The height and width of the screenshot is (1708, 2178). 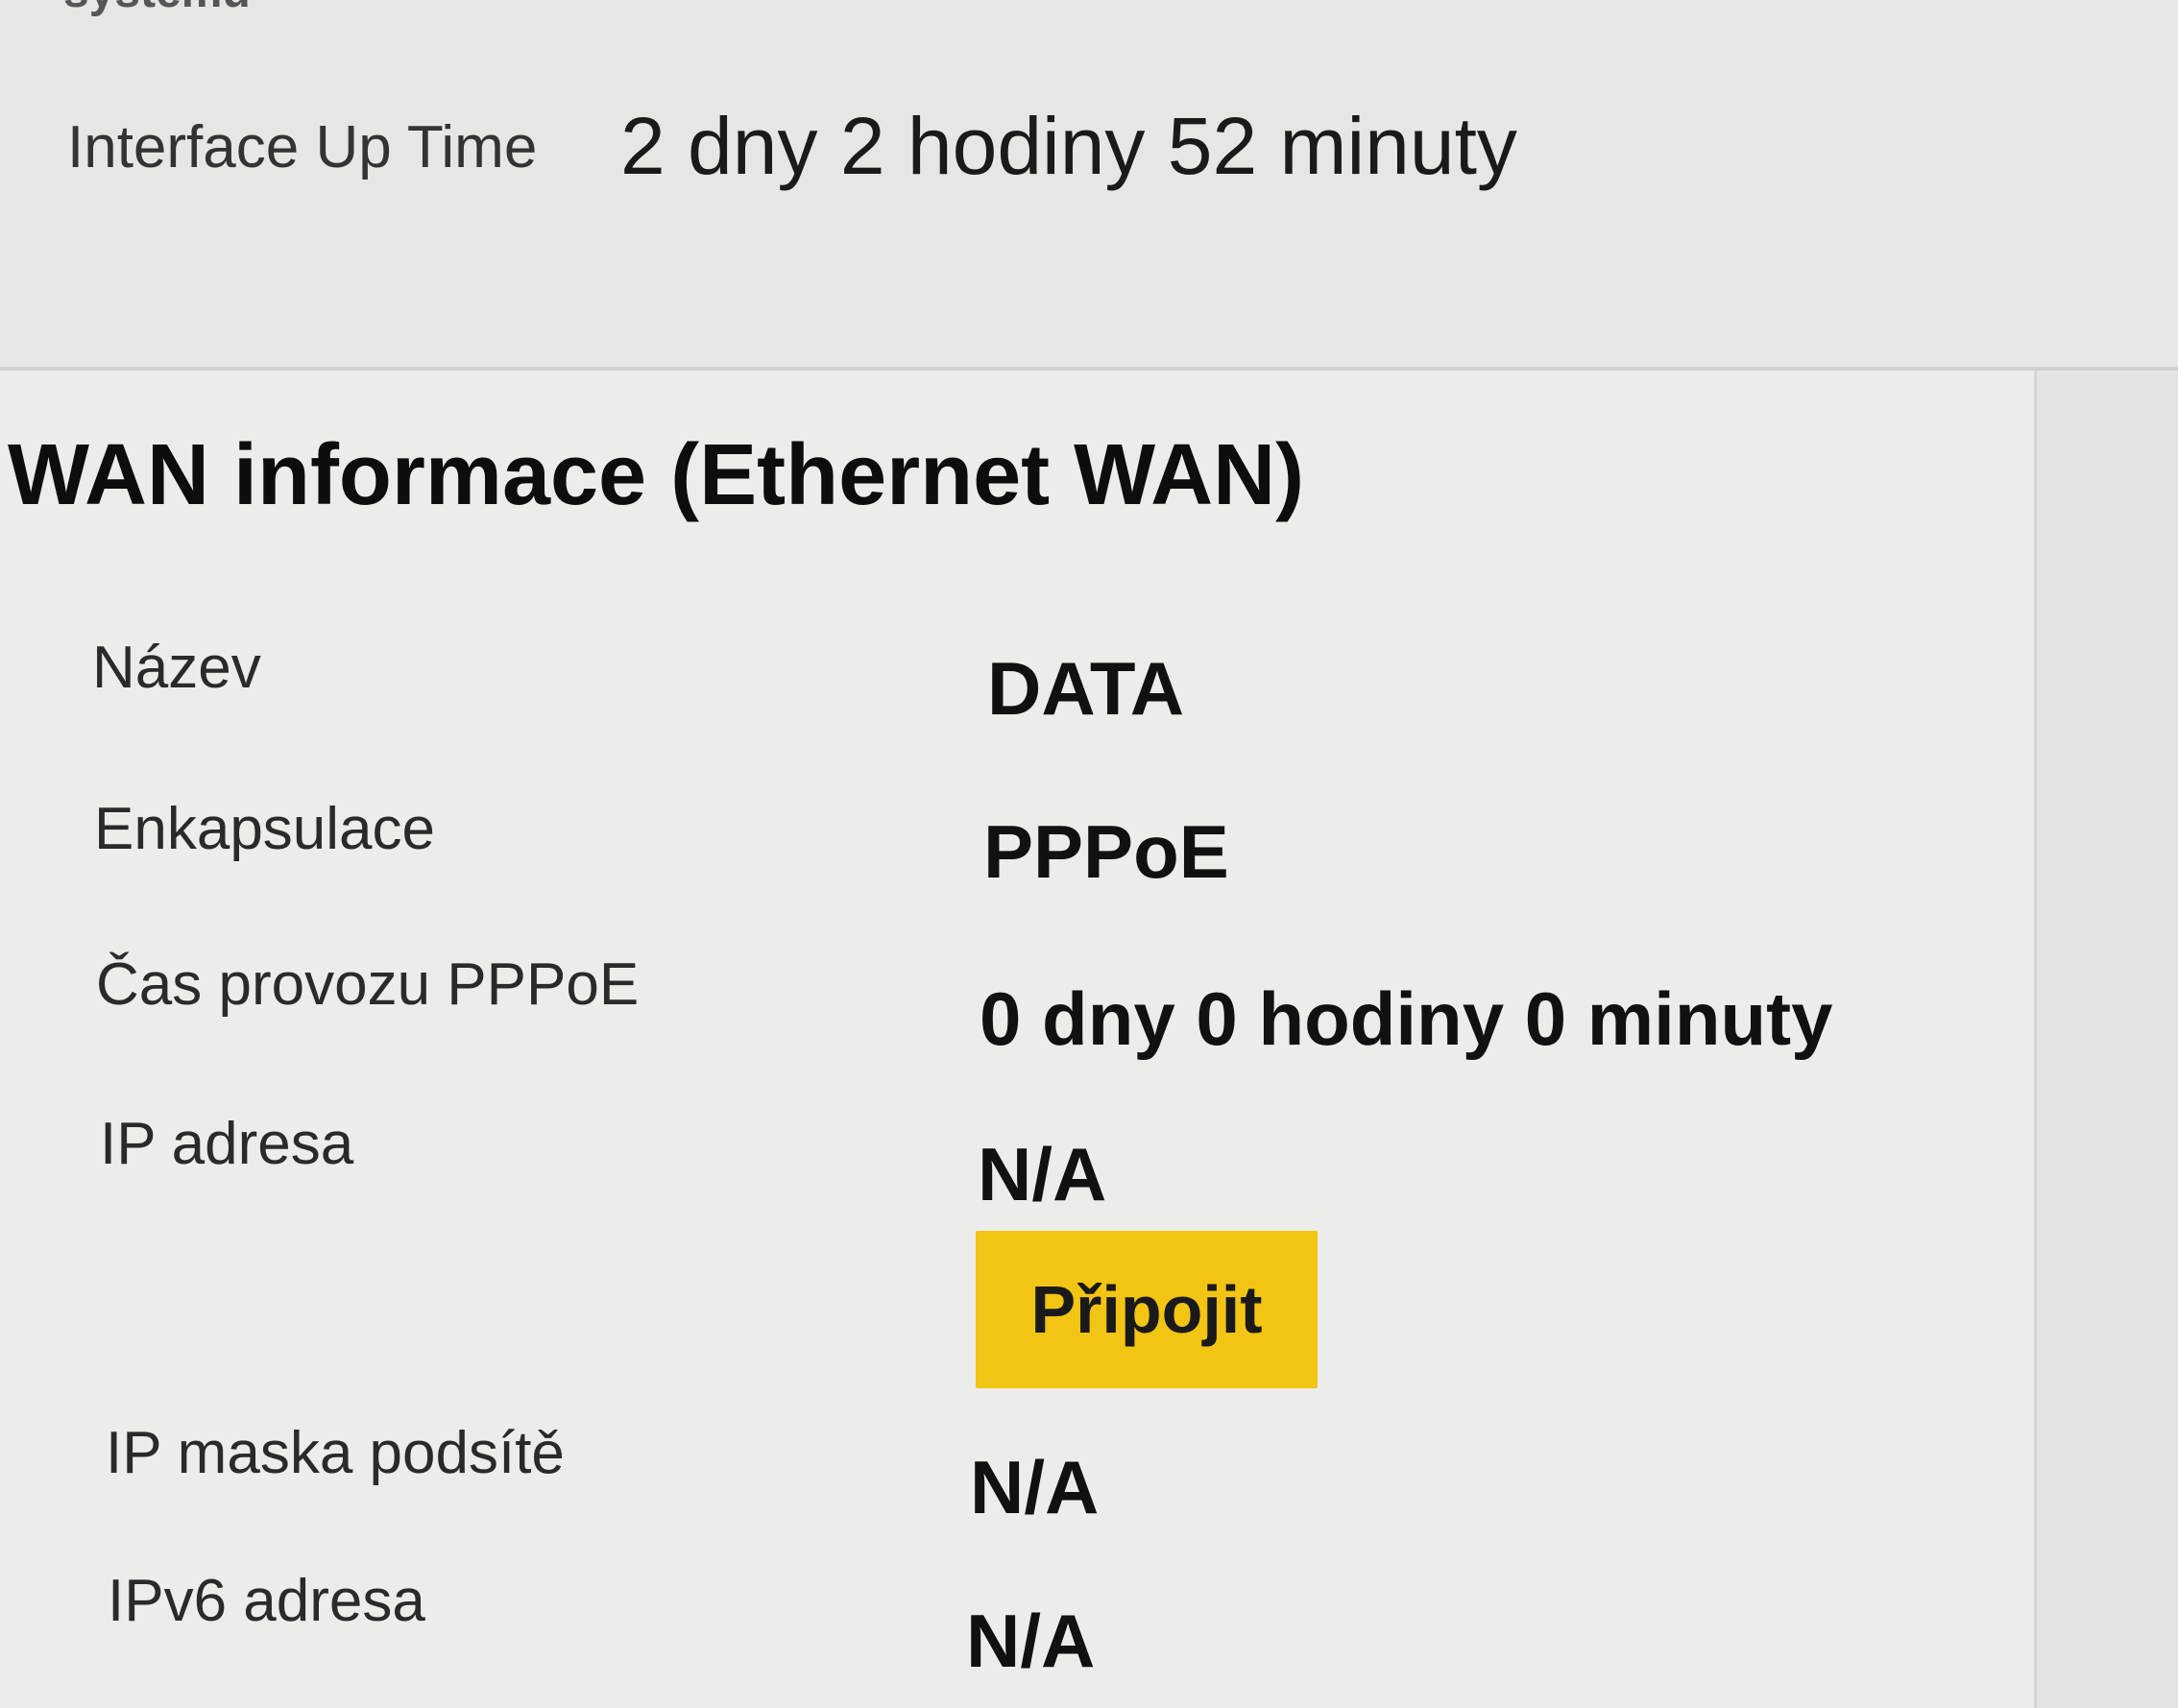 I want to click on pppoe-uptime-value: 0 dny 0 hodiny 0 minuty, so click(x=1406, y=1018).